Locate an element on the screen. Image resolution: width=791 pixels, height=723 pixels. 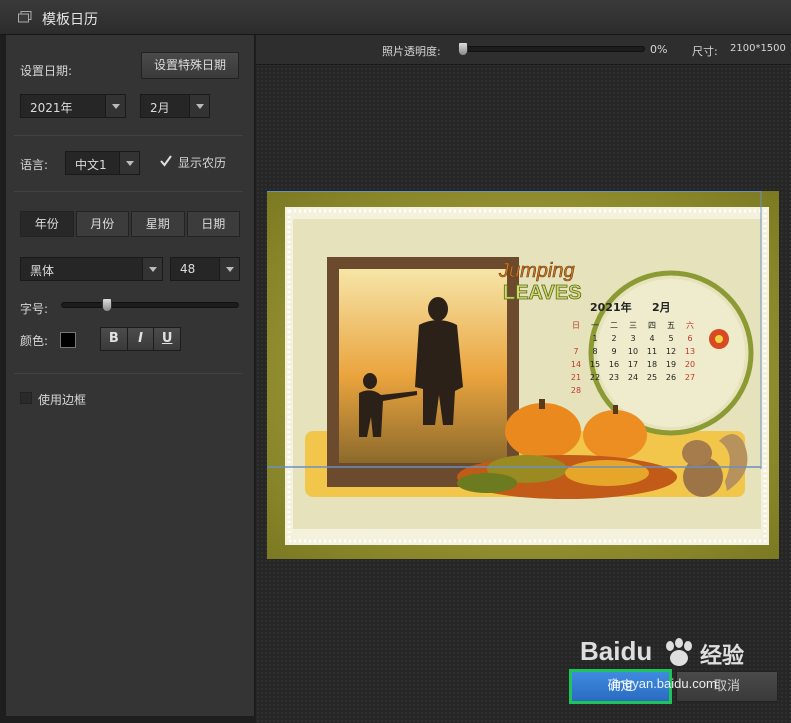
text-format-group: B I U is located at coordinates (140, 339).